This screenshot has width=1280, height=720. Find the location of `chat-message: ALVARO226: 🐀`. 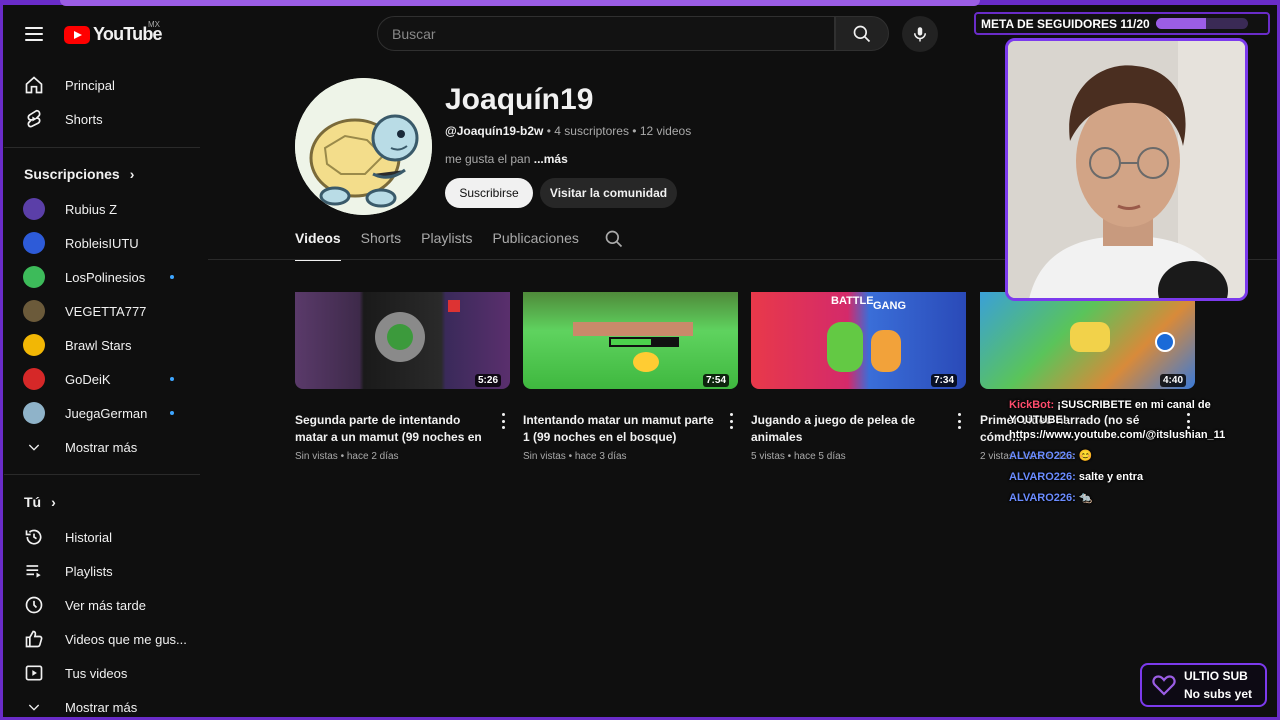

chat-message: ALVARO226: 🐀 is located at coordinates (1134, 498).